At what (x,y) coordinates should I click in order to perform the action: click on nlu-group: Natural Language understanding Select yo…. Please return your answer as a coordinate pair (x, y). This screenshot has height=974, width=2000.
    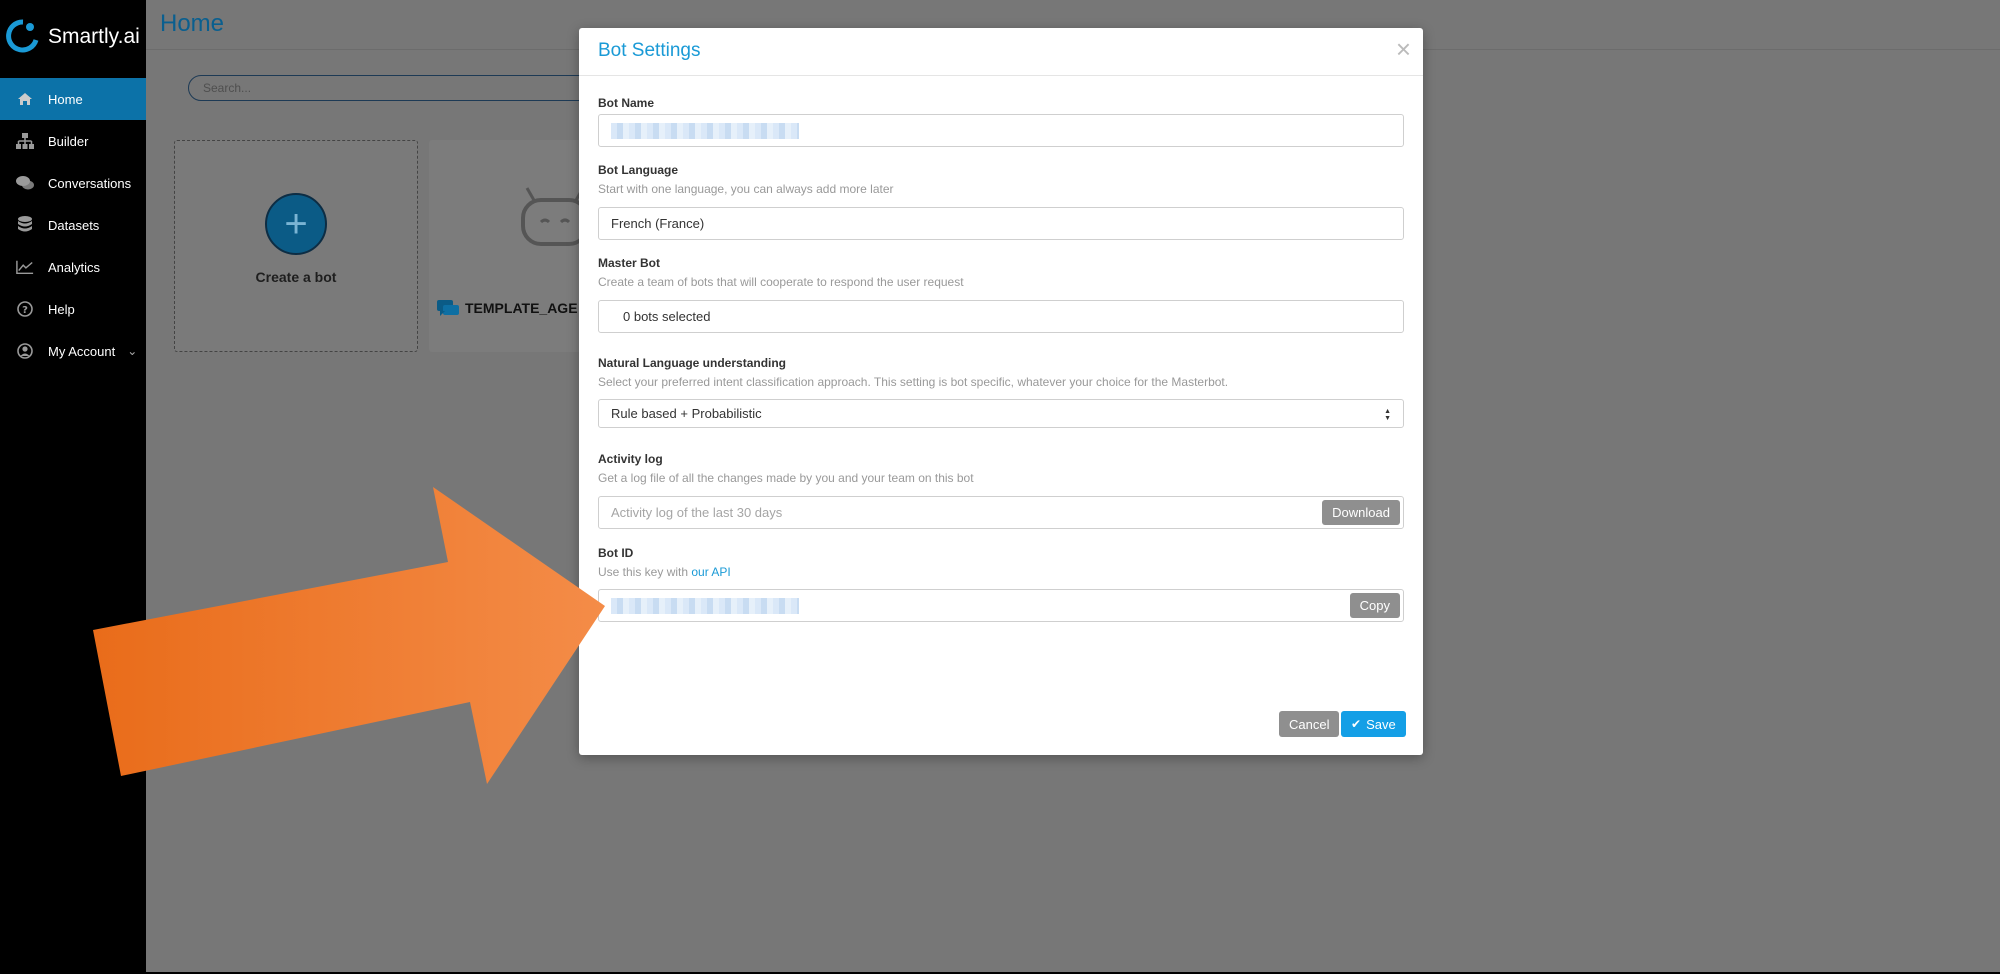
    Looking at the image, I should click on (1001, 372).